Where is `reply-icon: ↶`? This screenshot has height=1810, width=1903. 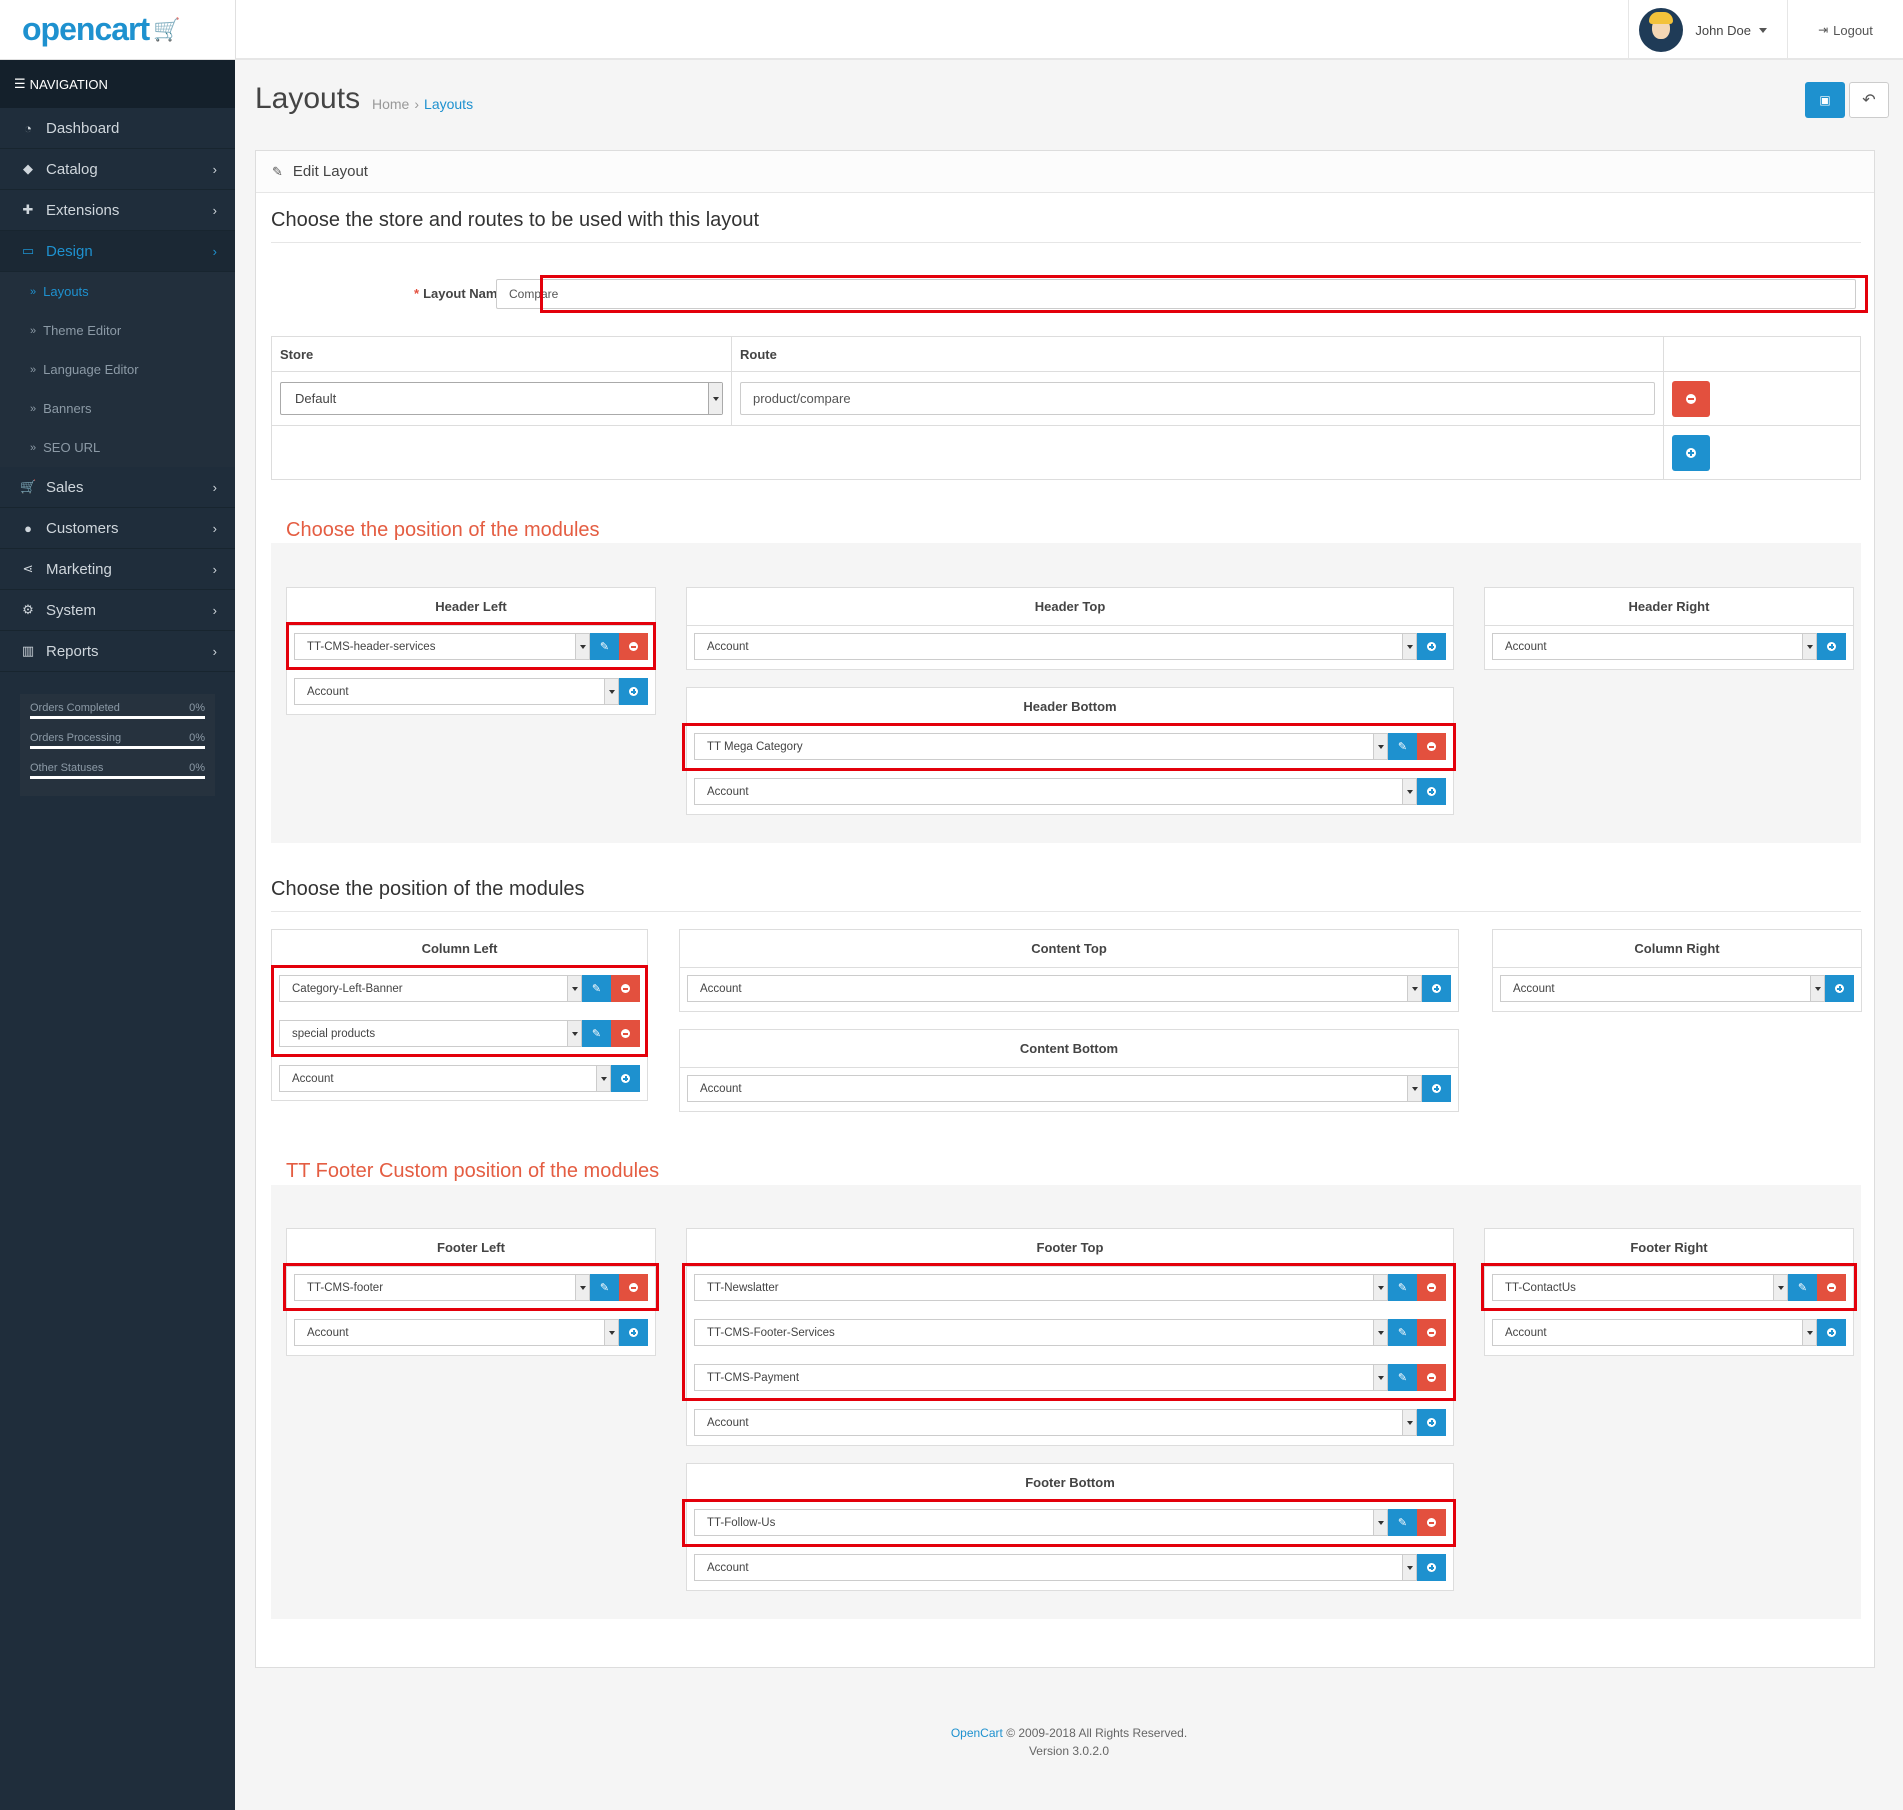 reply-icon: ↶ is located at coordinates (1869, 100).